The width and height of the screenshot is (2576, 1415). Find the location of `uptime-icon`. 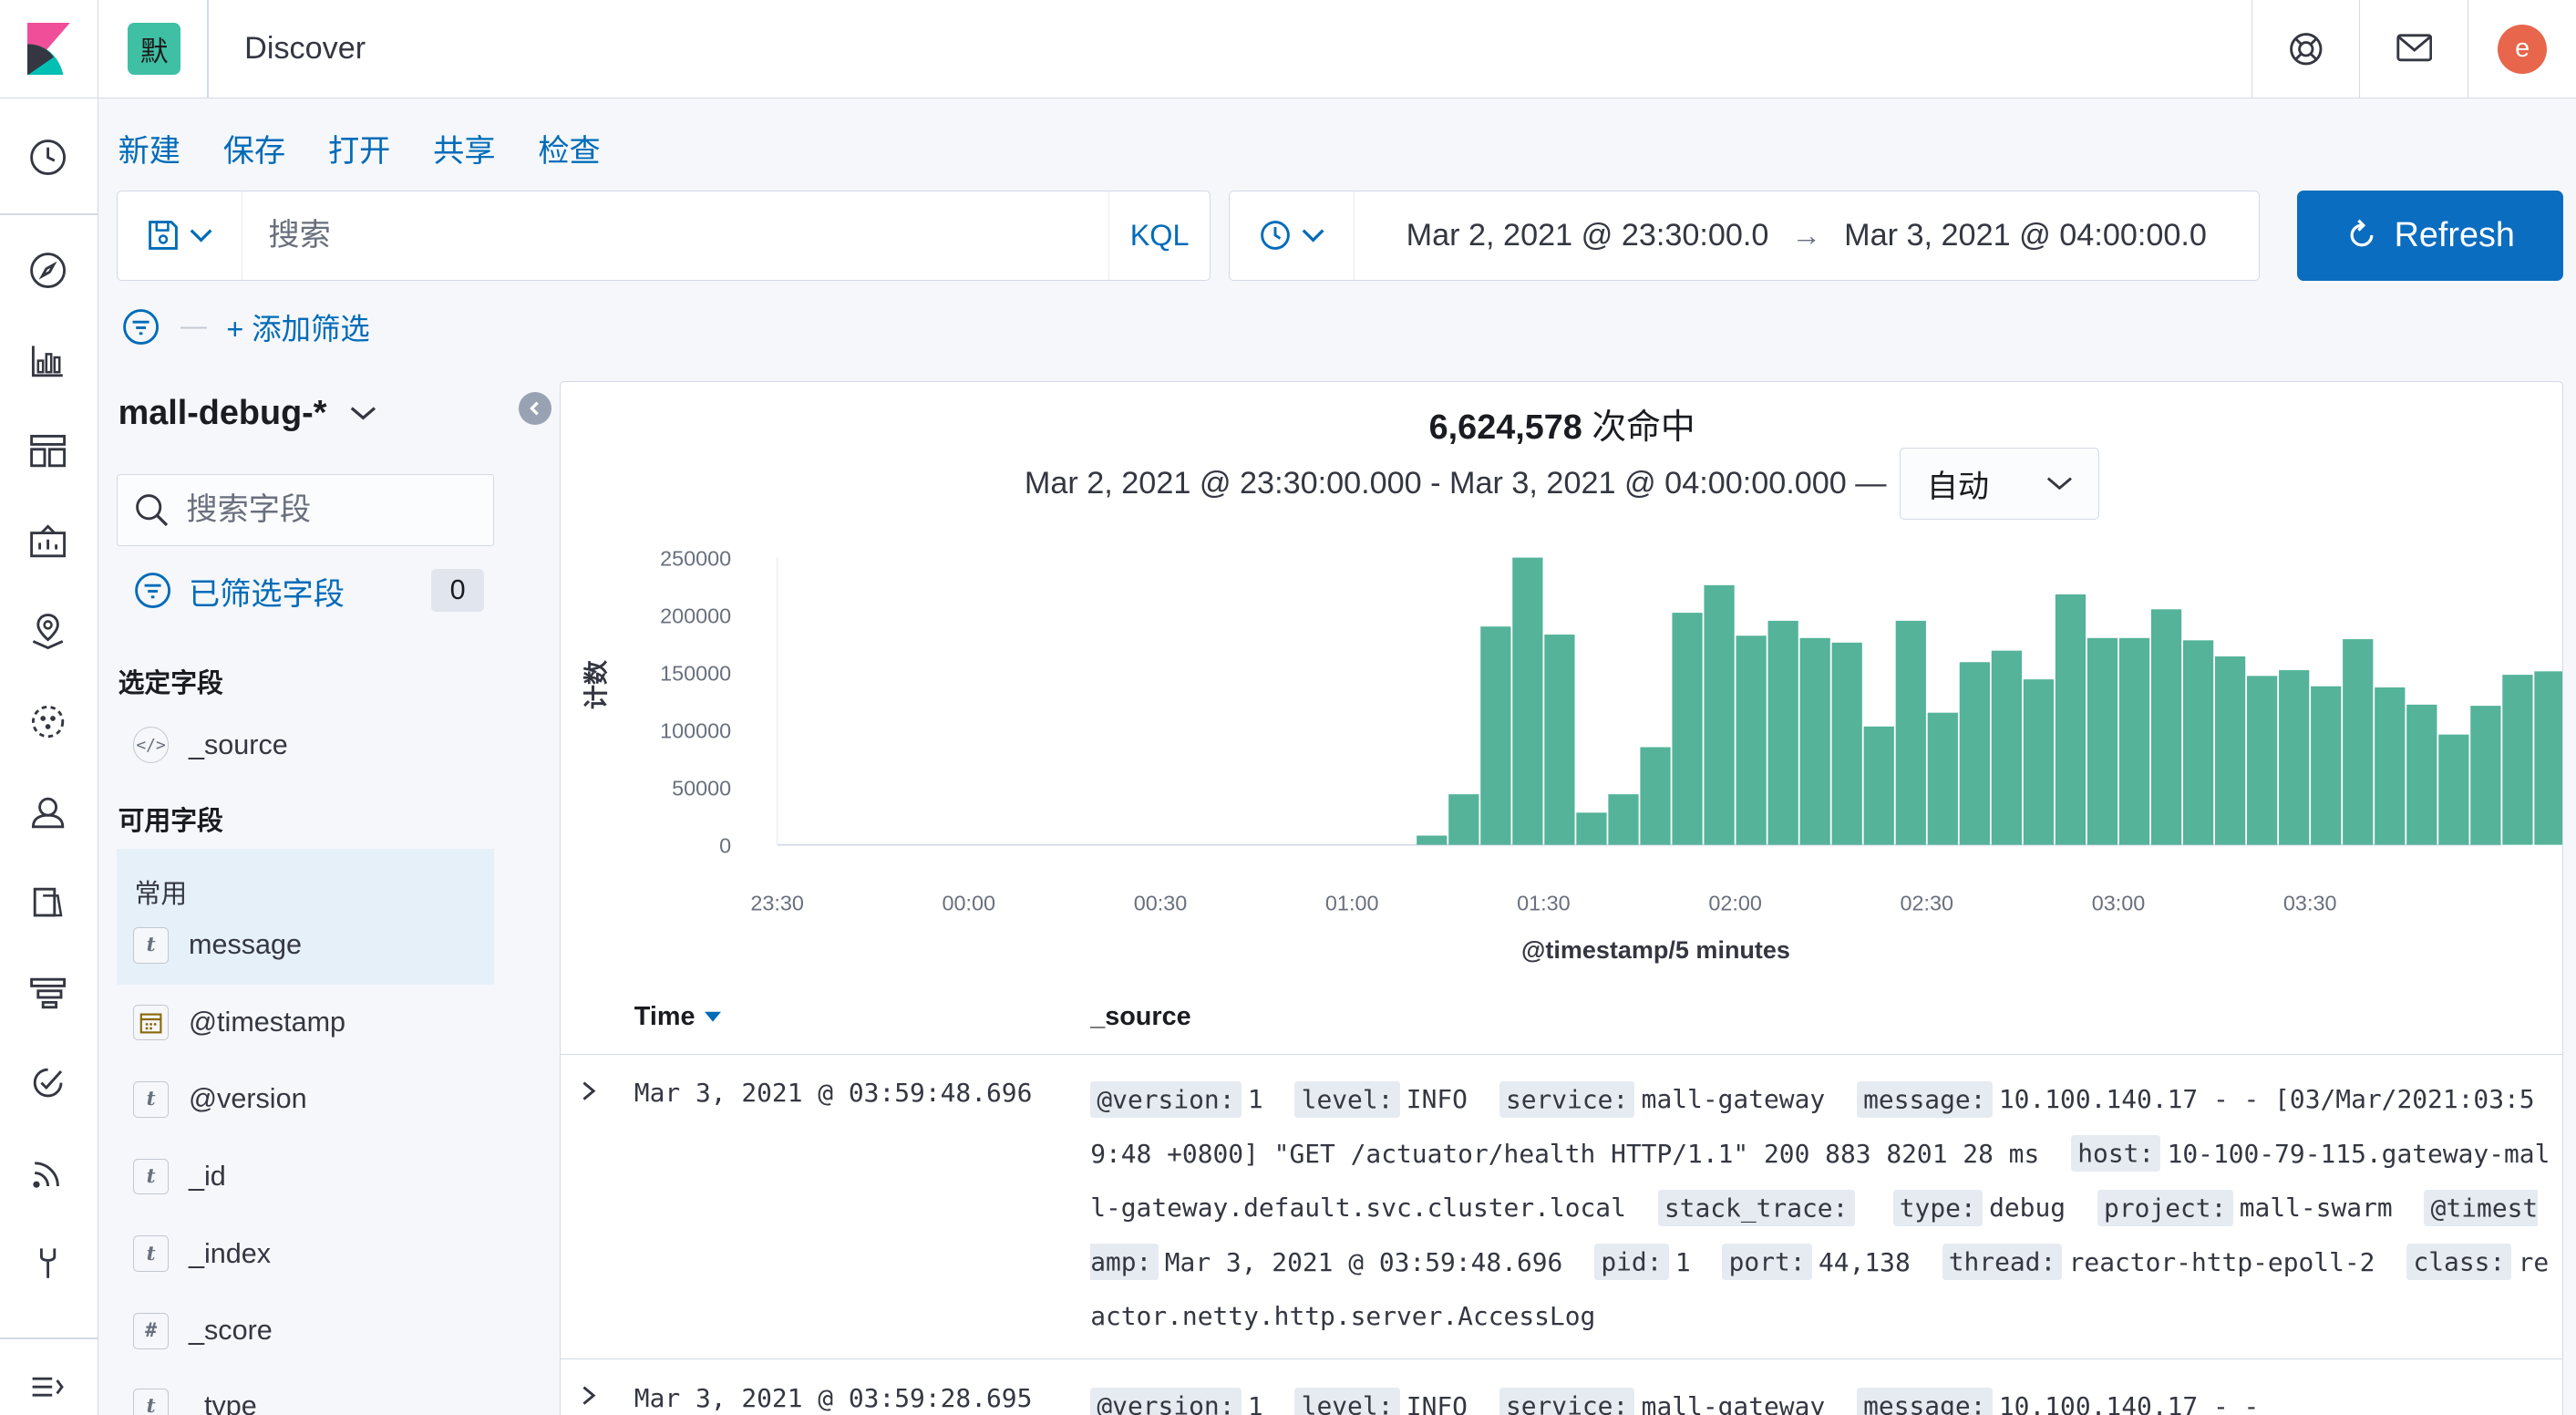

uptime-icon is located at coordinates (47, 1083).